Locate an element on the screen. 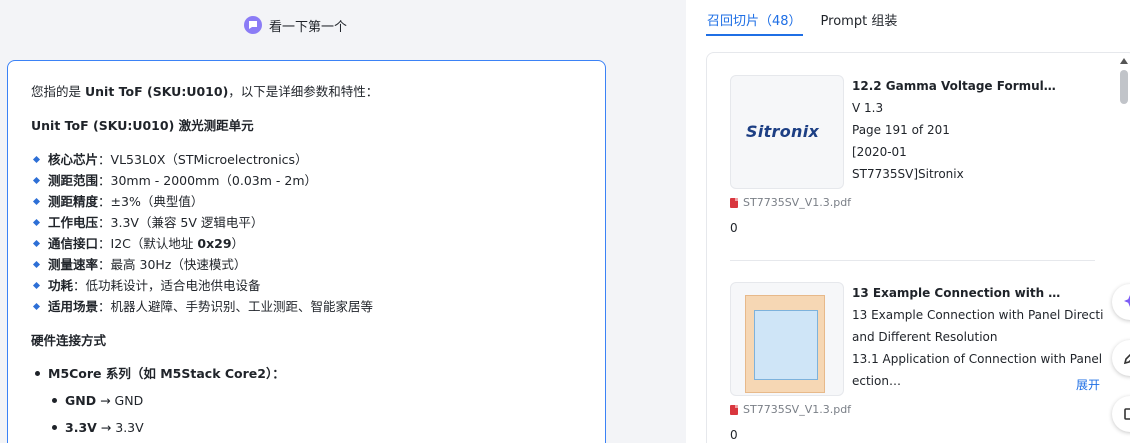 The image size is (1130, 443). sparkle-icon is located at coordinates (1127, 301).